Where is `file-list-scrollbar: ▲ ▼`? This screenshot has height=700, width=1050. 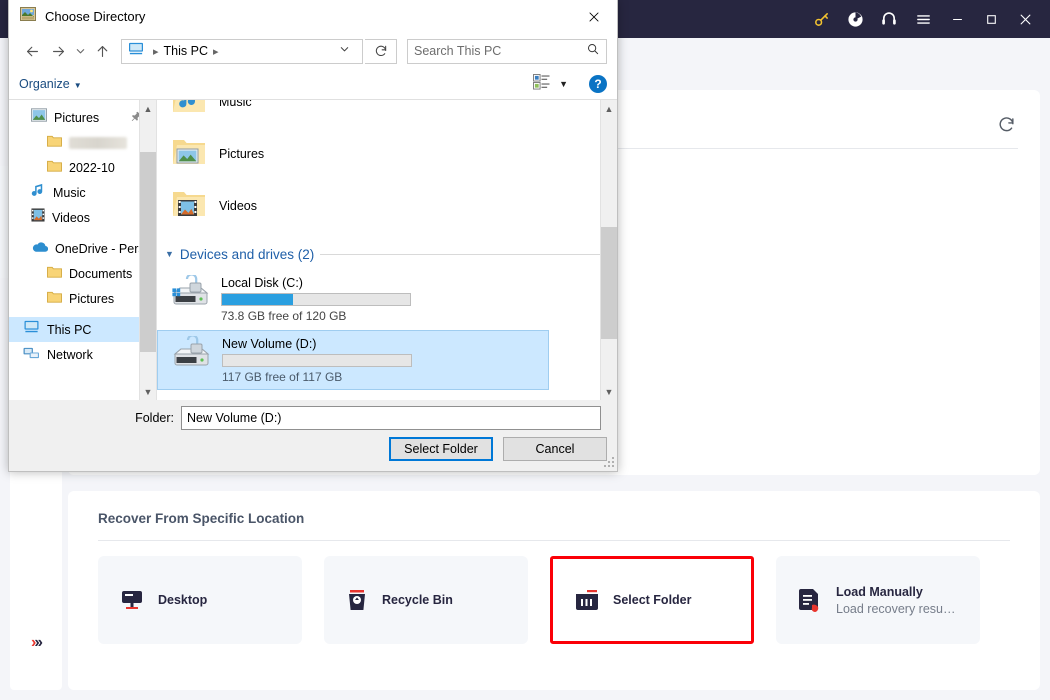
file-list-scrollbar: ▲ ▼ is located at coordinates (608, 250).